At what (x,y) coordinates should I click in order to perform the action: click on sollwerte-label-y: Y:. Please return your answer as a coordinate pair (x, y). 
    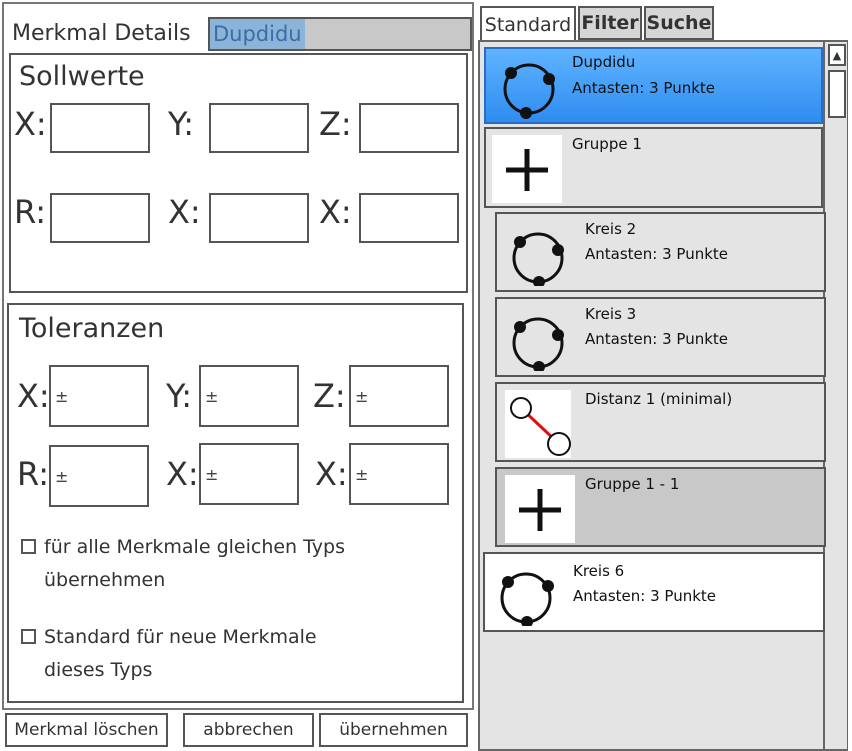
    Looking at the image, I should click on (181, 124).